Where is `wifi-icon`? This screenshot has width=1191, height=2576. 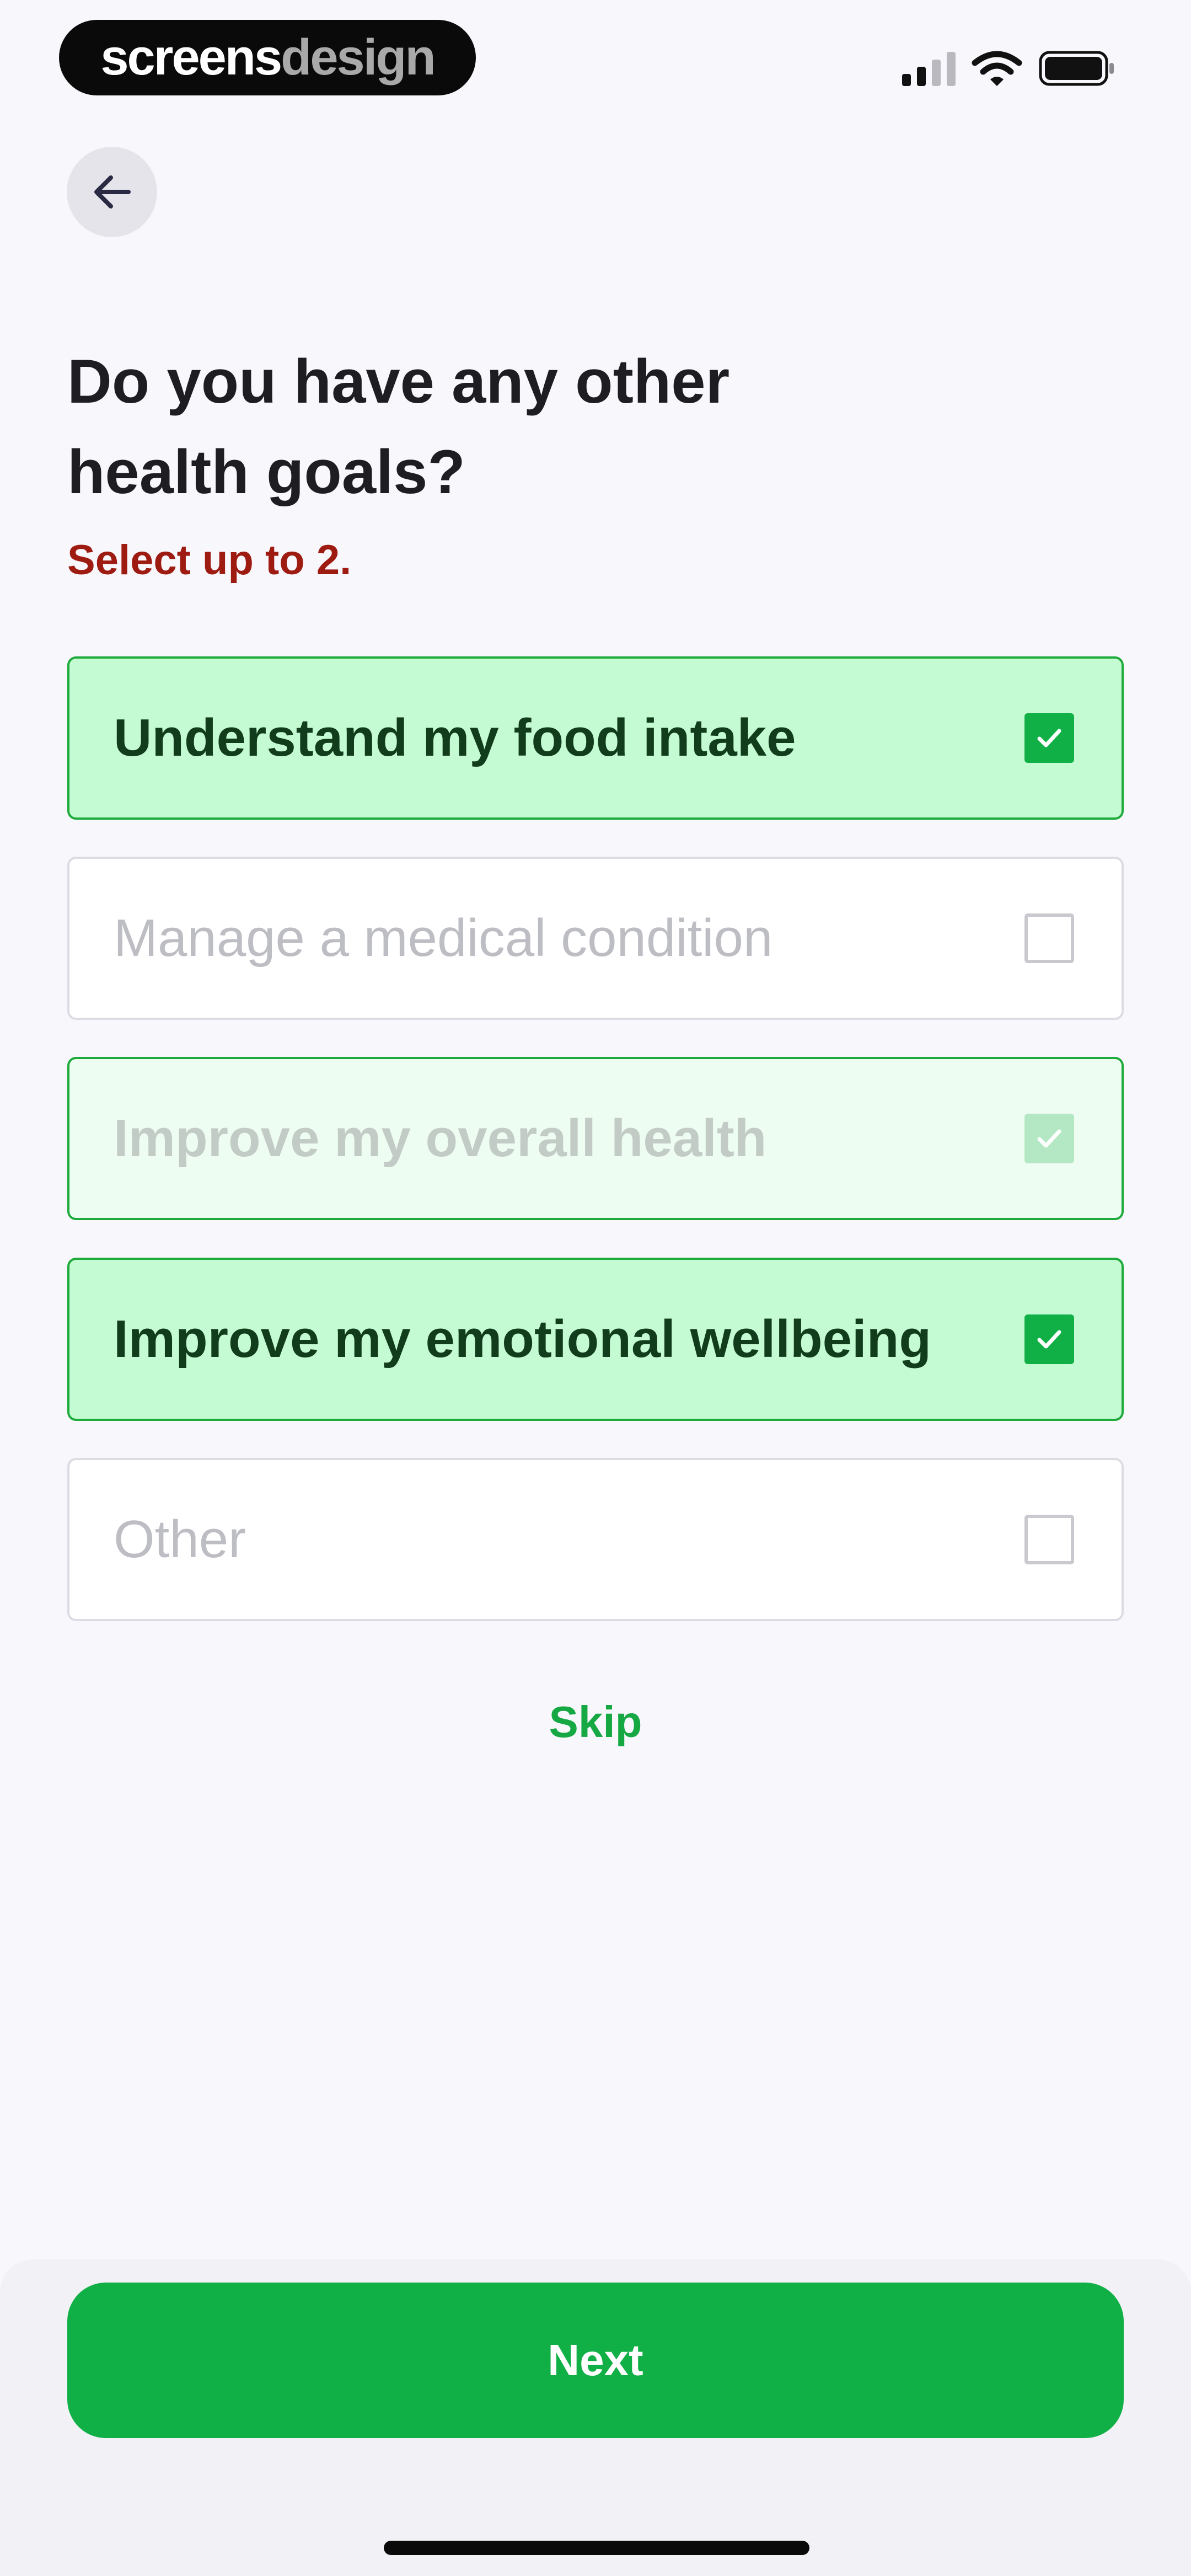 wifi-icon is located at coordinates (997, 68).